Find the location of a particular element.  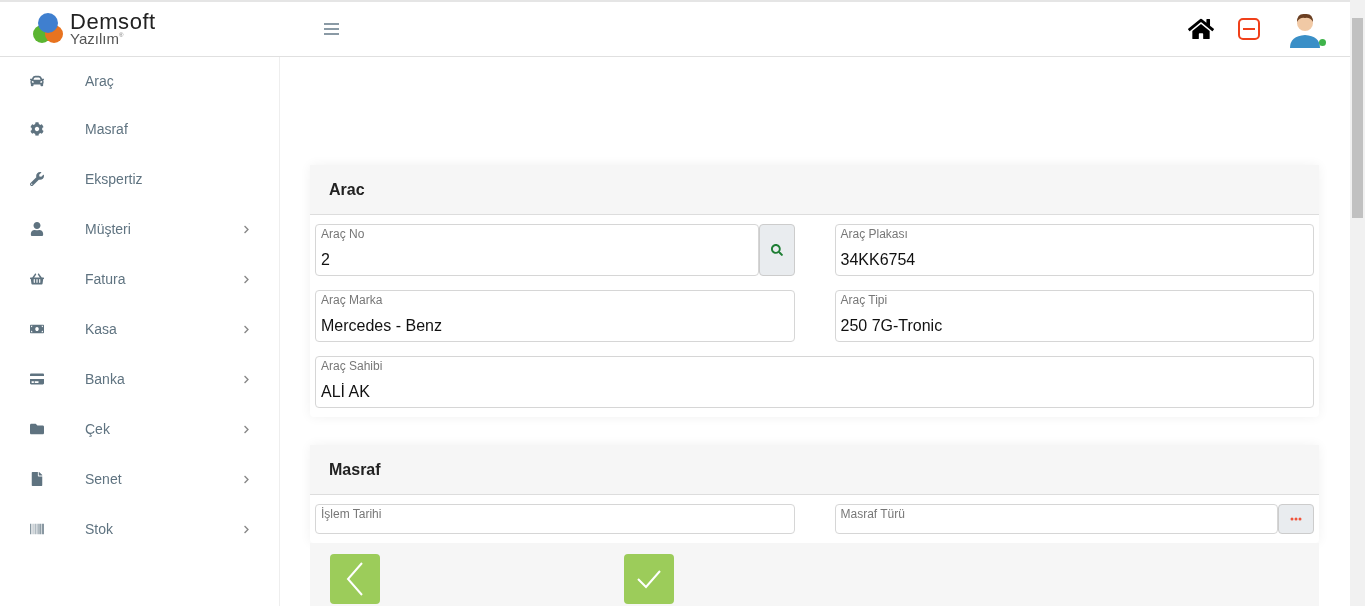

search-button is located at coordinates (776, 250).